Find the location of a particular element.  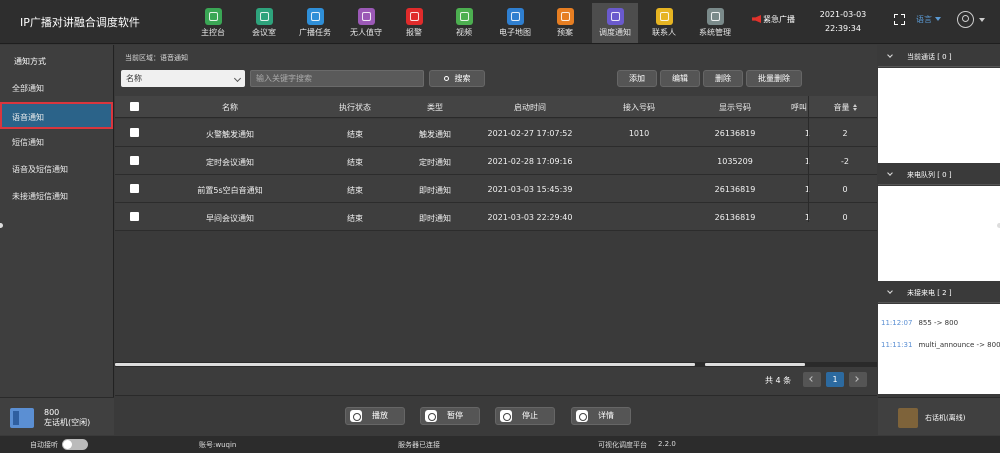

player-bar: 播放 暂停 停止 详情 is located at coordinates (496, 415).